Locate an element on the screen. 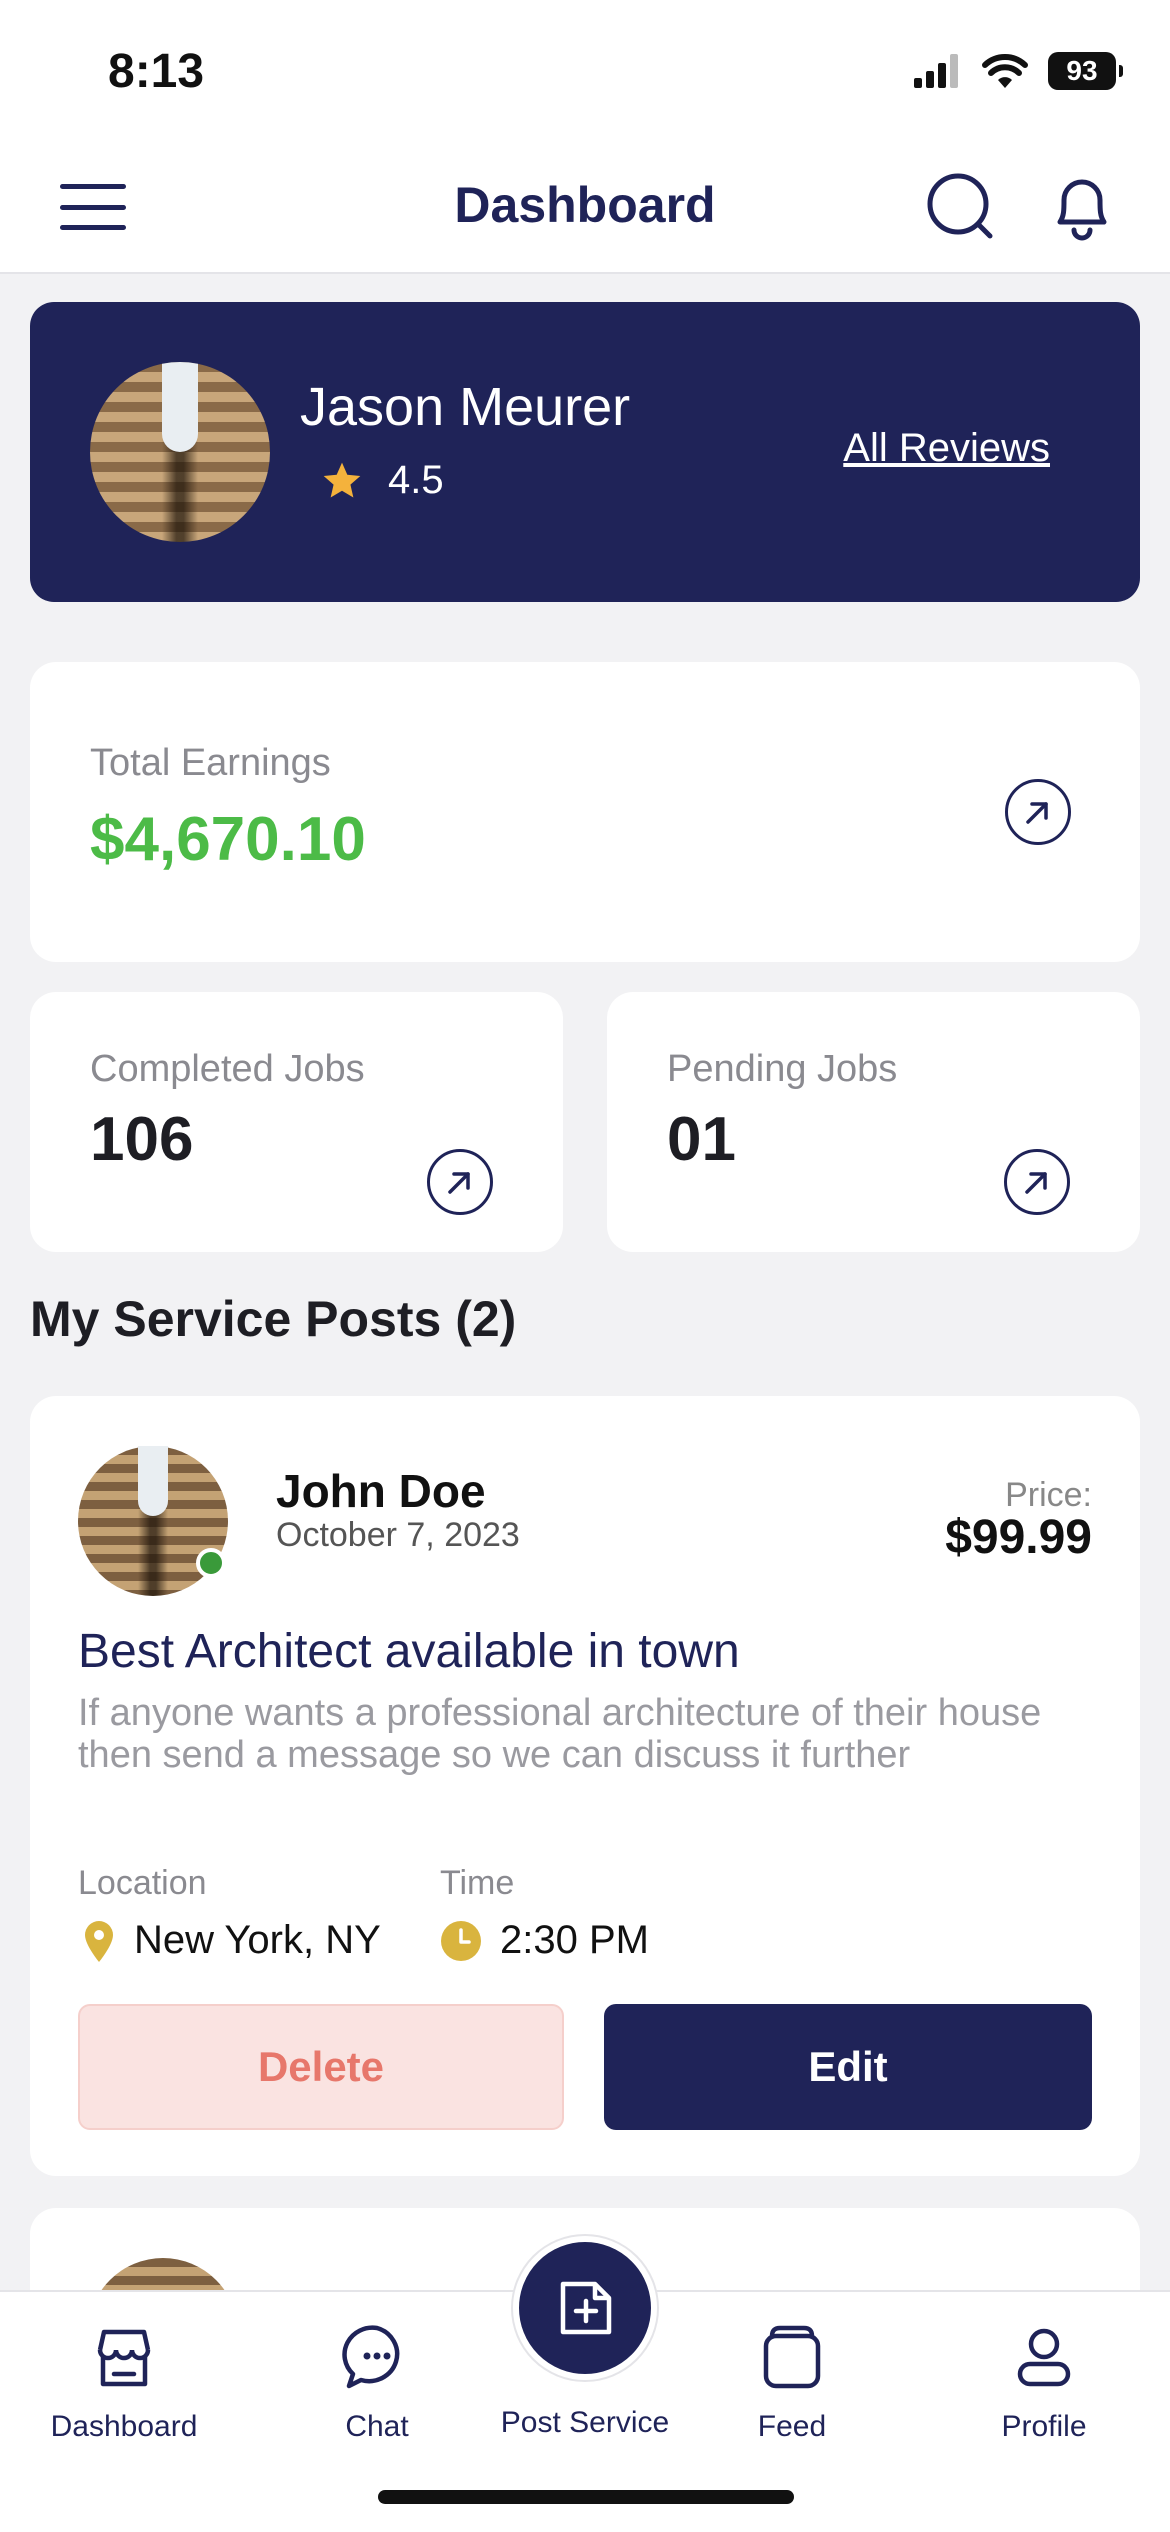 This screenshot has height=2532, width=1170. edit-button: Edit is located at coordinates (848, 2067).